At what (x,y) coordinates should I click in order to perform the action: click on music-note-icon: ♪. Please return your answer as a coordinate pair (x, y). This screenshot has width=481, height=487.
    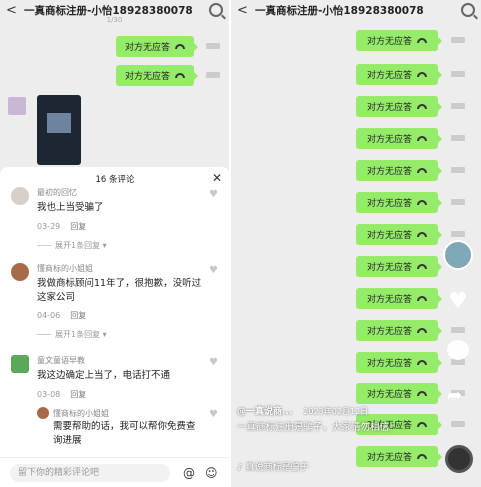
    Looking at the image, I should click on (240, 468).